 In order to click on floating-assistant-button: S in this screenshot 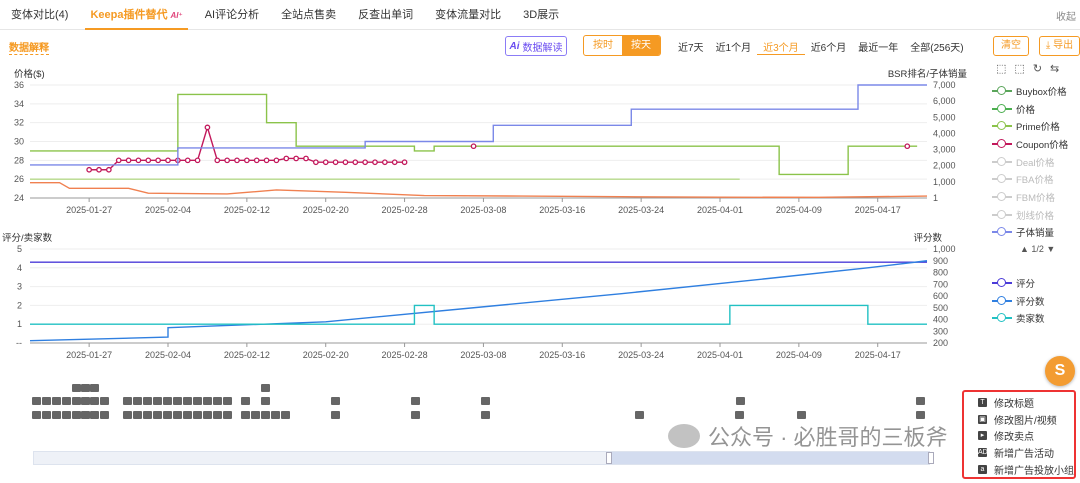, I will do `click(1060, 371)`.